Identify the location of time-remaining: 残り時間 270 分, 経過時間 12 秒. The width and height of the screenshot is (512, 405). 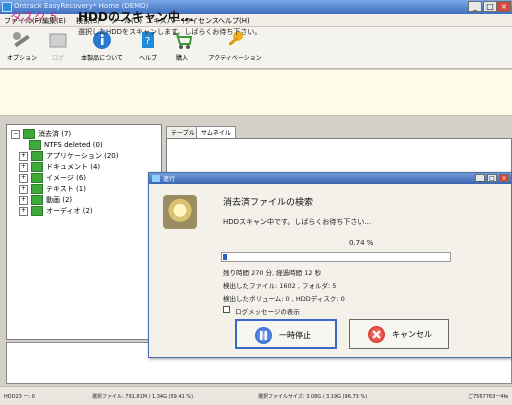
(272, 273).